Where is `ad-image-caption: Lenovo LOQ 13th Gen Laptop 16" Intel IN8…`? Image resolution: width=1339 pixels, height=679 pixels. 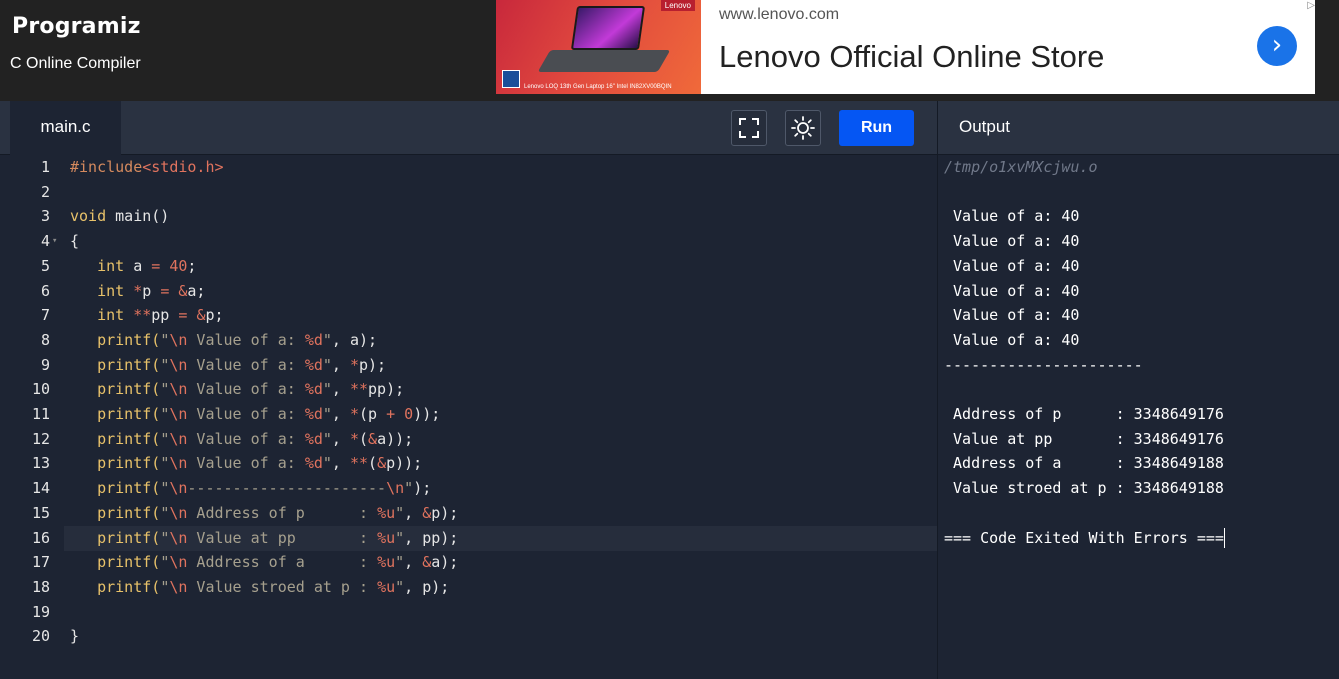
ad-image-caption: Lenovo LOQ 13th Gen Laptop 16" Intel IN8… is located at coordinates (598, 87).